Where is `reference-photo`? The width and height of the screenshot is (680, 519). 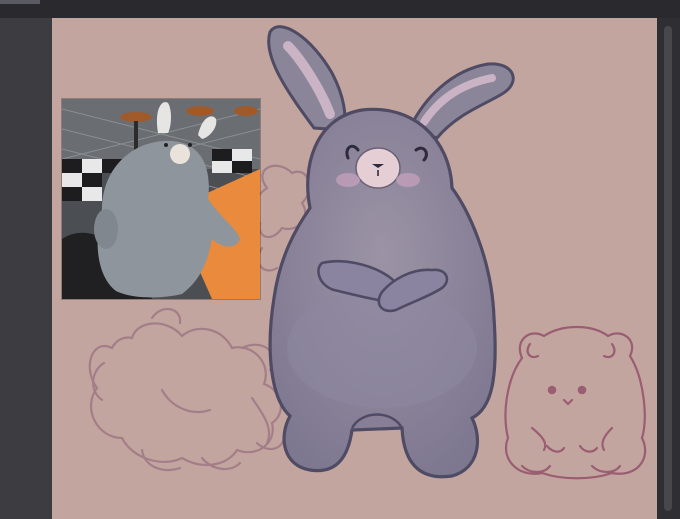 reference-photo is located at coordinates (161, 199).